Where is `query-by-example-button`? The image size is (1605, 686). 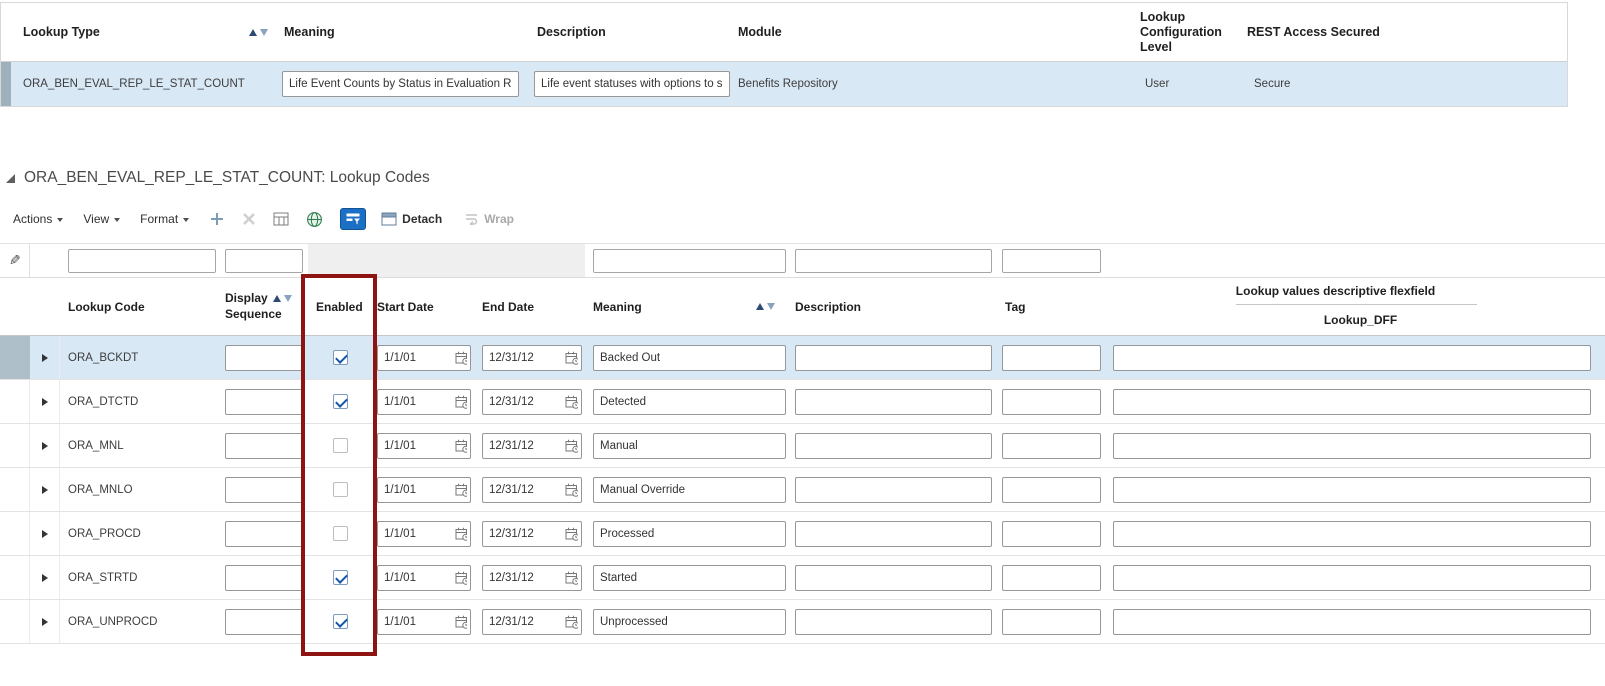 query-by-example-button is located at coordinates (353, 219).